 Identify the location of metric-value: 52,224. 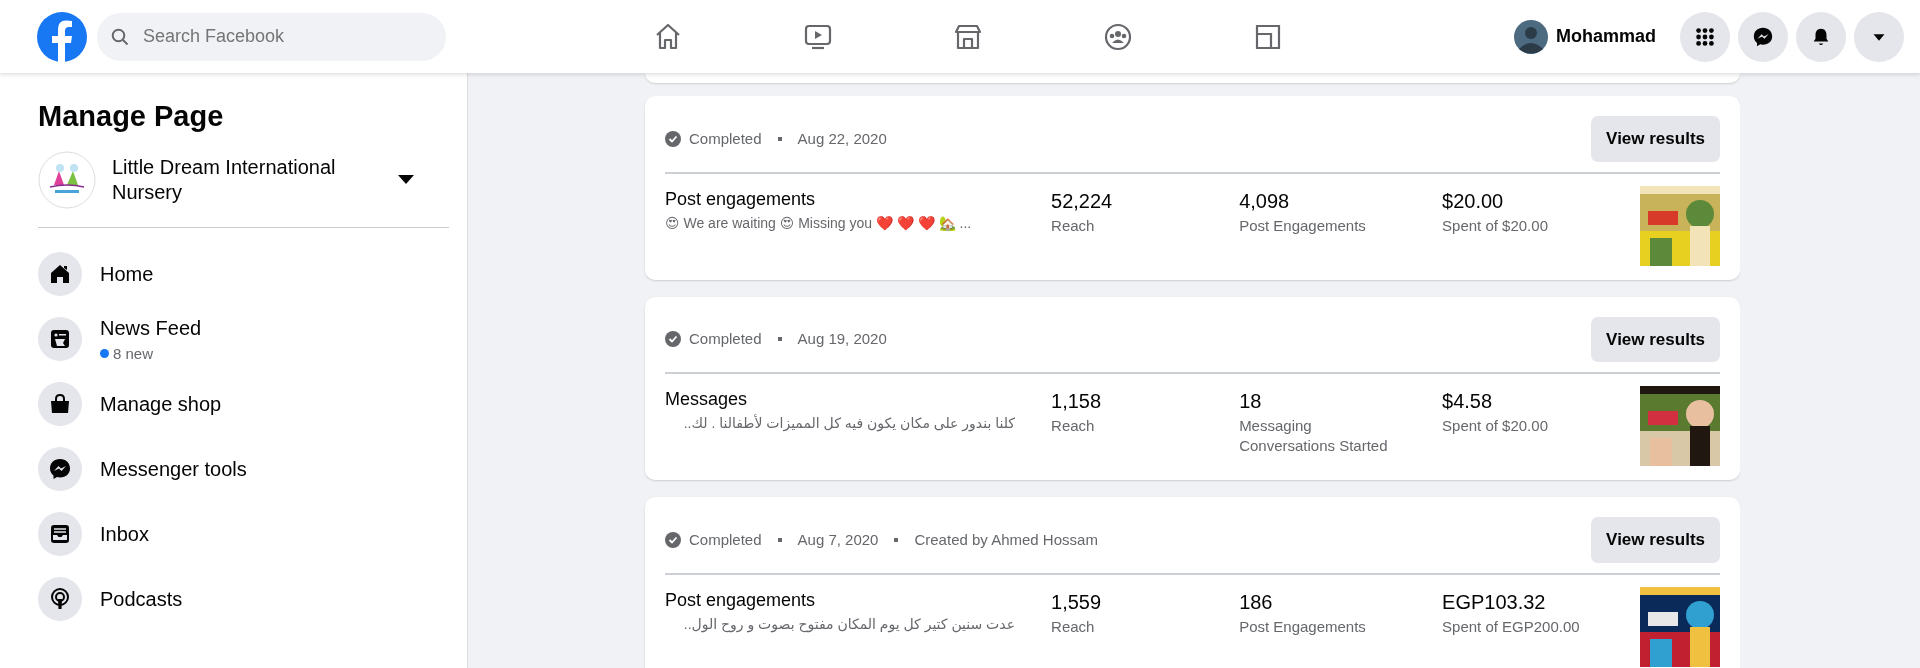
(1082, 201).